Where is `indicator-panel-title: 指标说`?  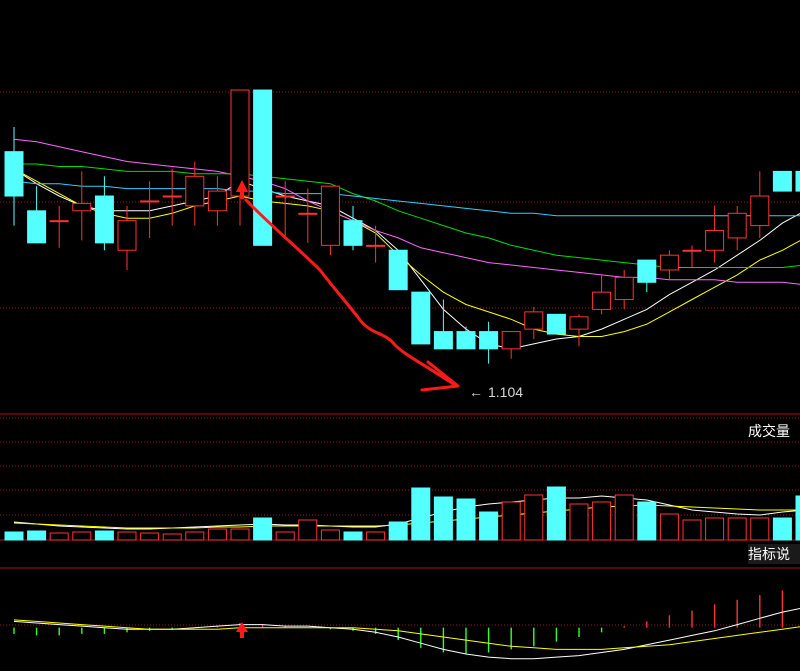 indicator-panel-title: 指标说 is located at coordinates (774, 554).